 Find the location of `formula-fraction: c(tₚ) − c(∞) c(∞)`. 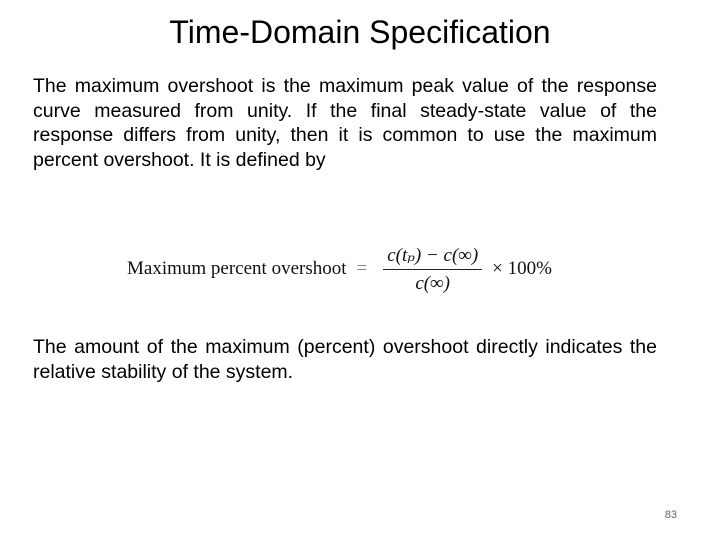

formula-fraction: c(tₚ) − c(∞) c(∞) is located at coordinates (433, 269).